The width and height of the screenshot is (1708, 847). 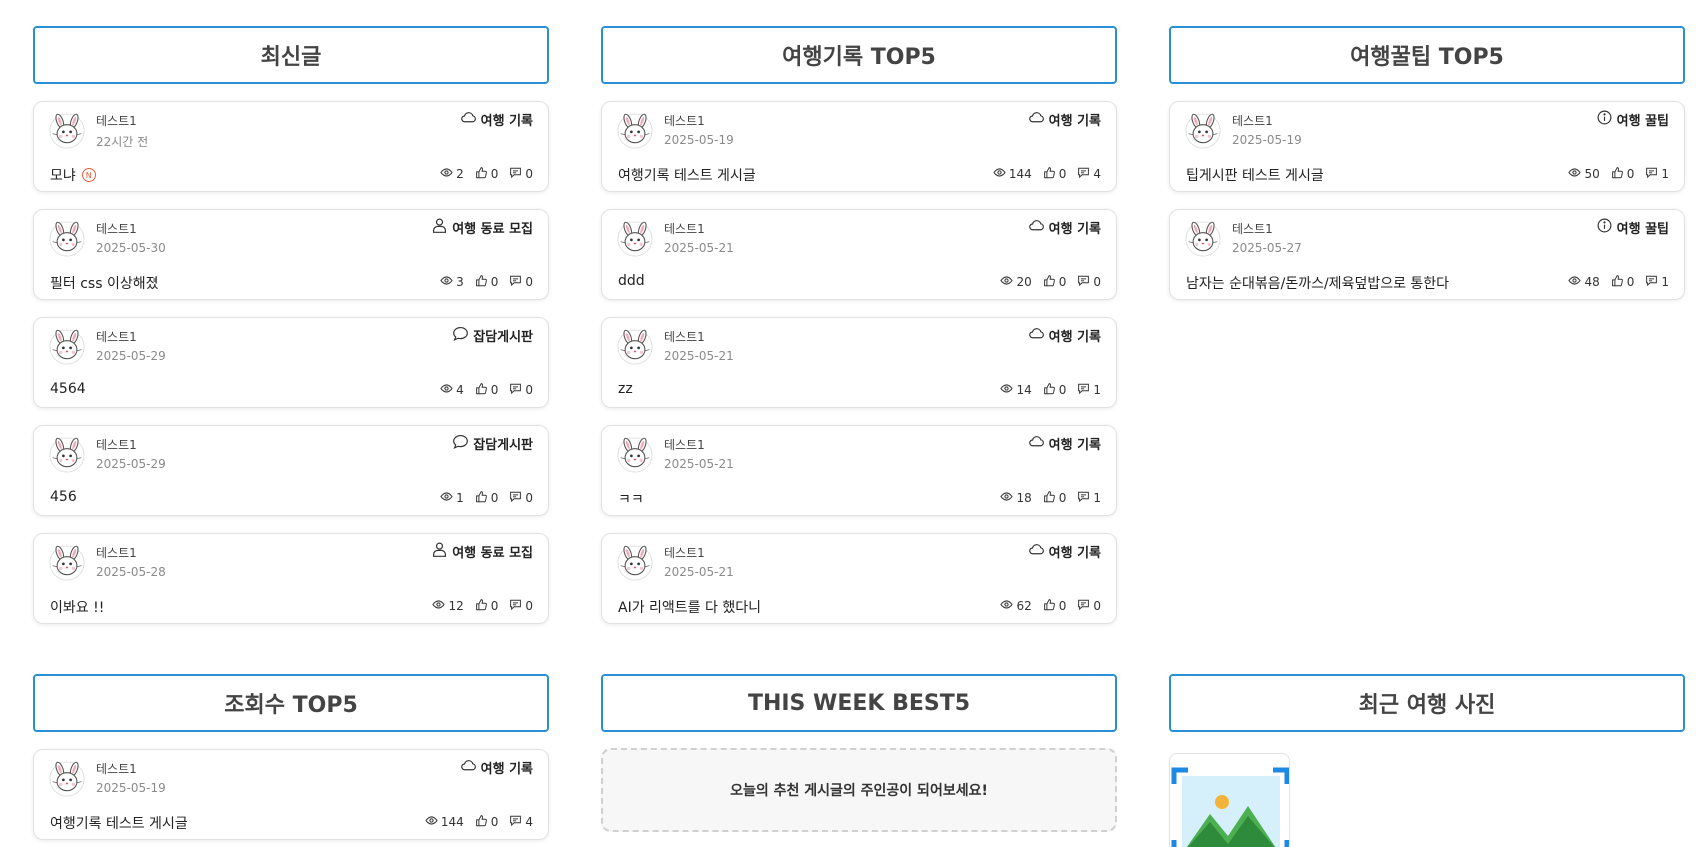 I want to click on post-date: 22시간 전, so click(x=122, y=142).